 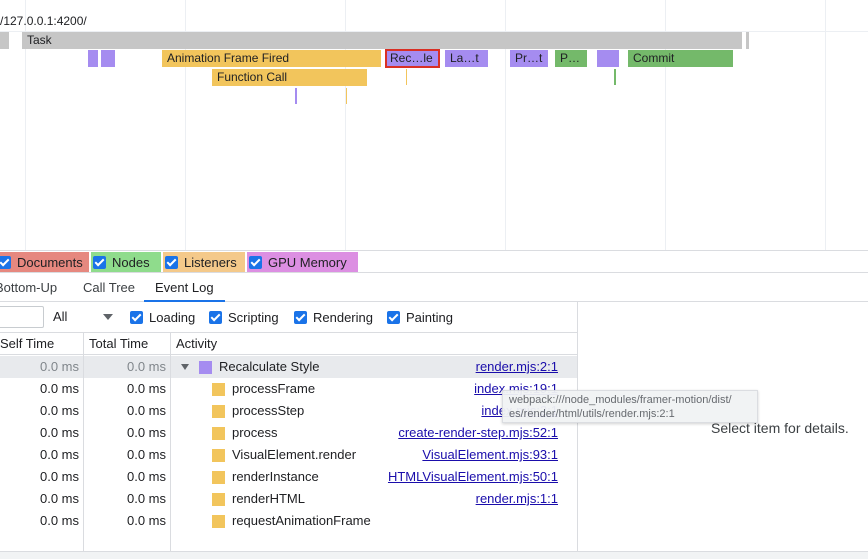 What do you see at coordinates (50, 262) in the screenshot?
I see `documents-label: Documents` at bounding box center [50, 262].